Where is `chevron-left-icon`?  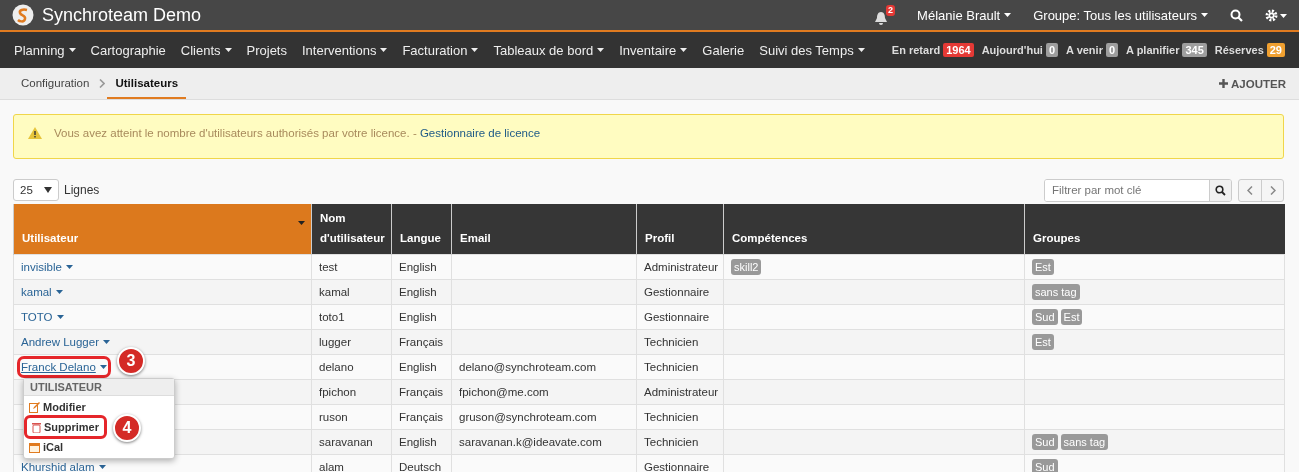
chevron-left-icon is located at coordinates (1250, 190).